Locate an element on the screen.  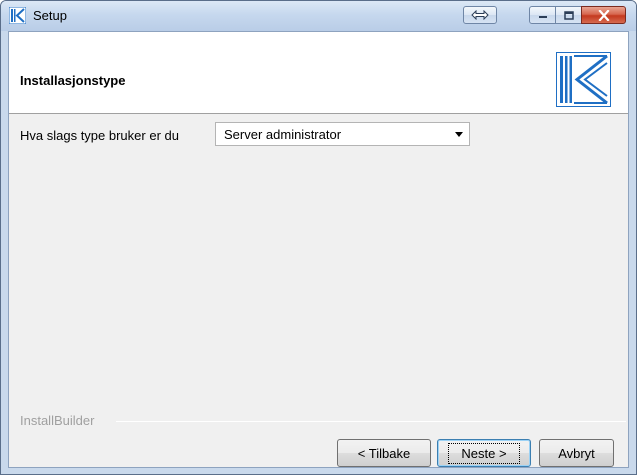
maximize-icon is located at coordinates (568, 15).